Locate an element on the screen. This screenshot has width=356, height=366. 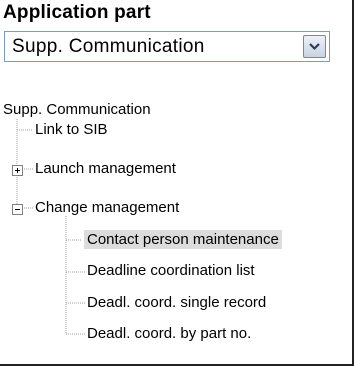
tree-item-deadline-coordination-list: Deadline coordination list is located at coordinates (171, 270).